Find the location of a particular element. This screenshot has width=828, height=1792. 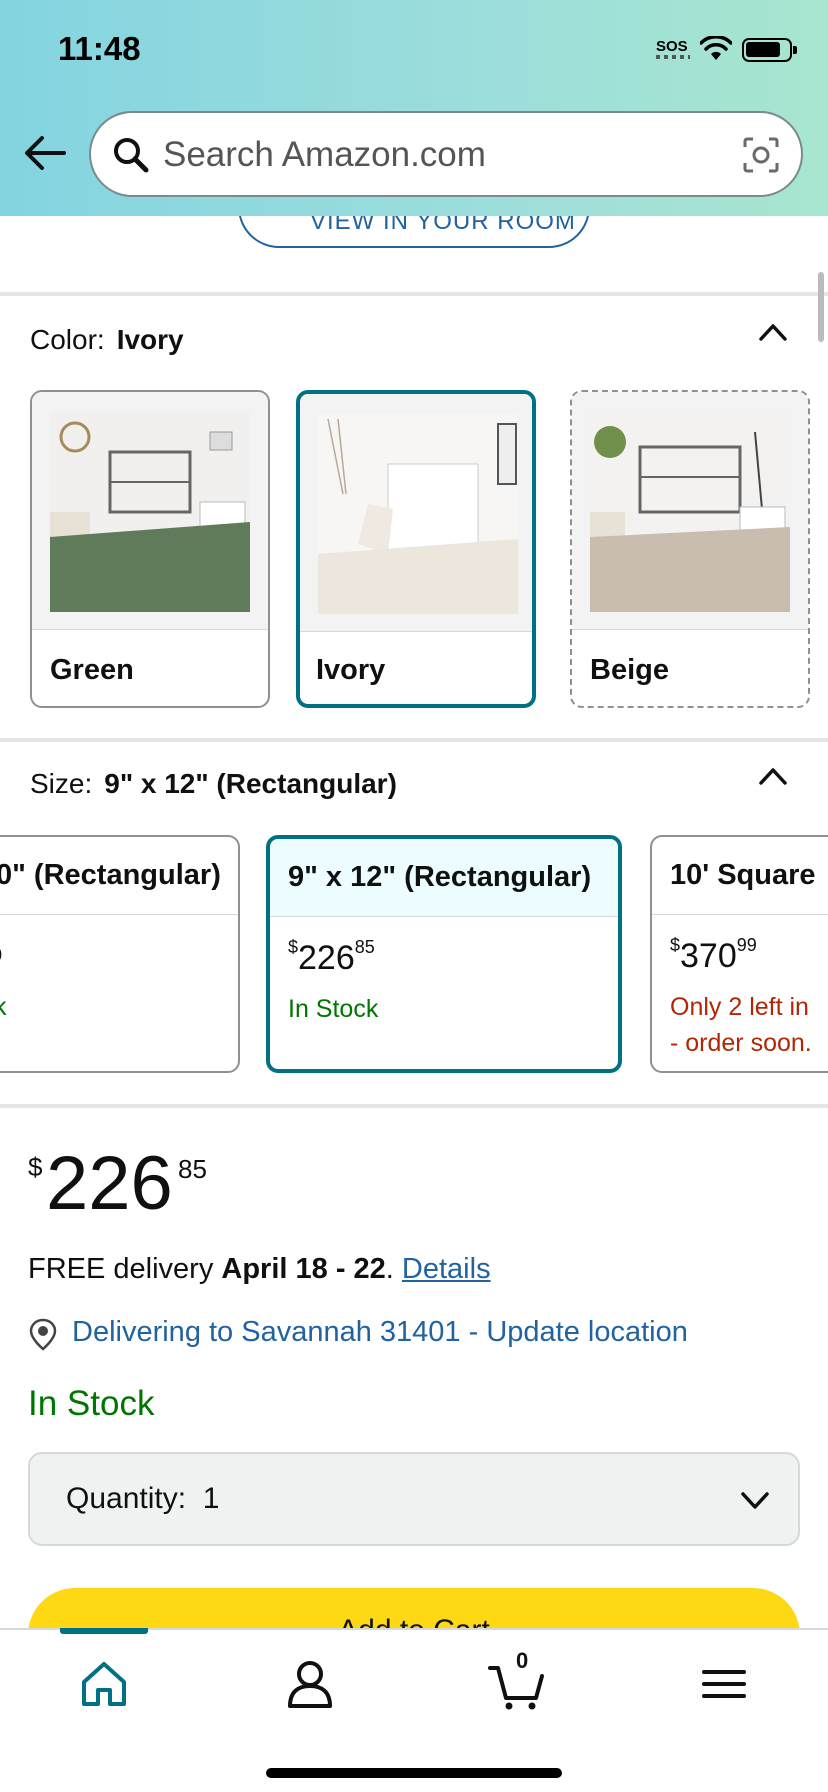

location-pin-icon is located at coordinates (43, 1334).